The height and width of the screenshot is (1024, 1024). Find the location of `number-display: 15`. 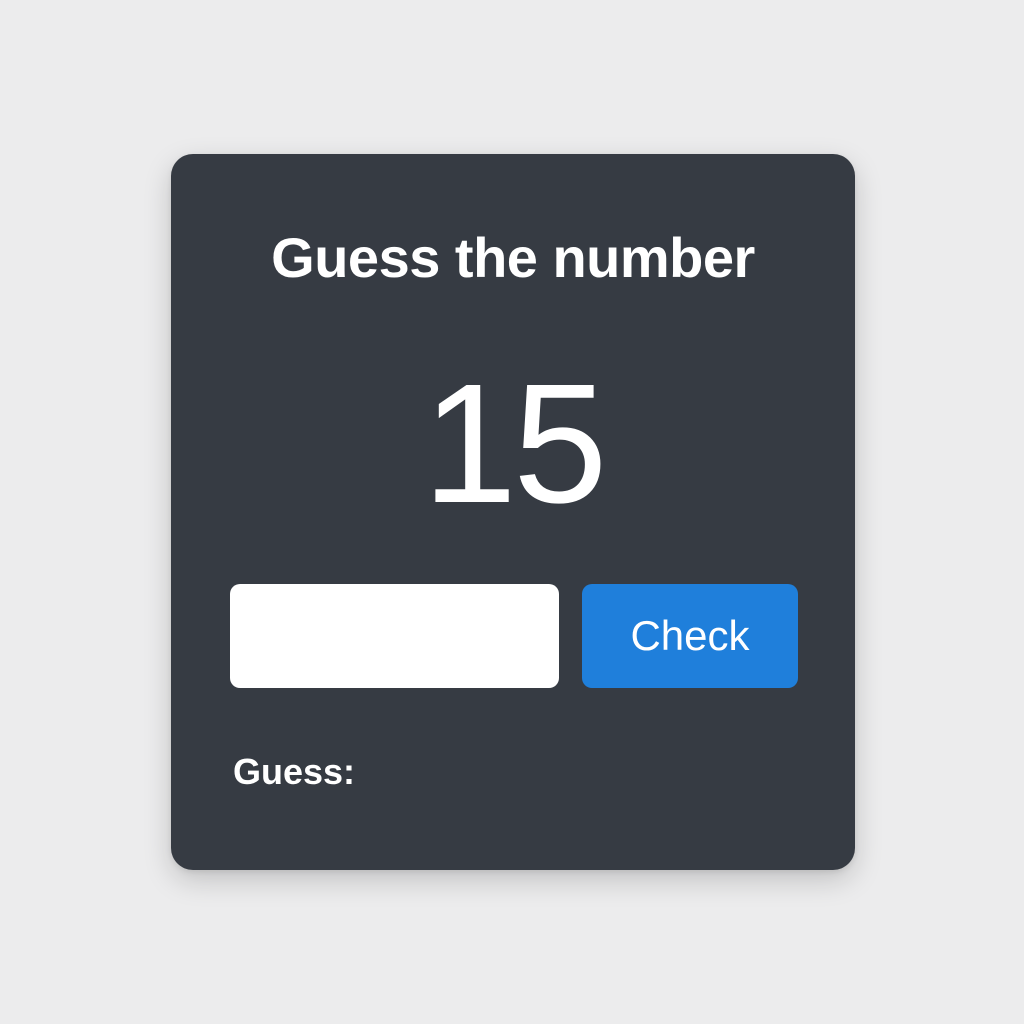

number-display: 15 is located at coordinates (514, 444).